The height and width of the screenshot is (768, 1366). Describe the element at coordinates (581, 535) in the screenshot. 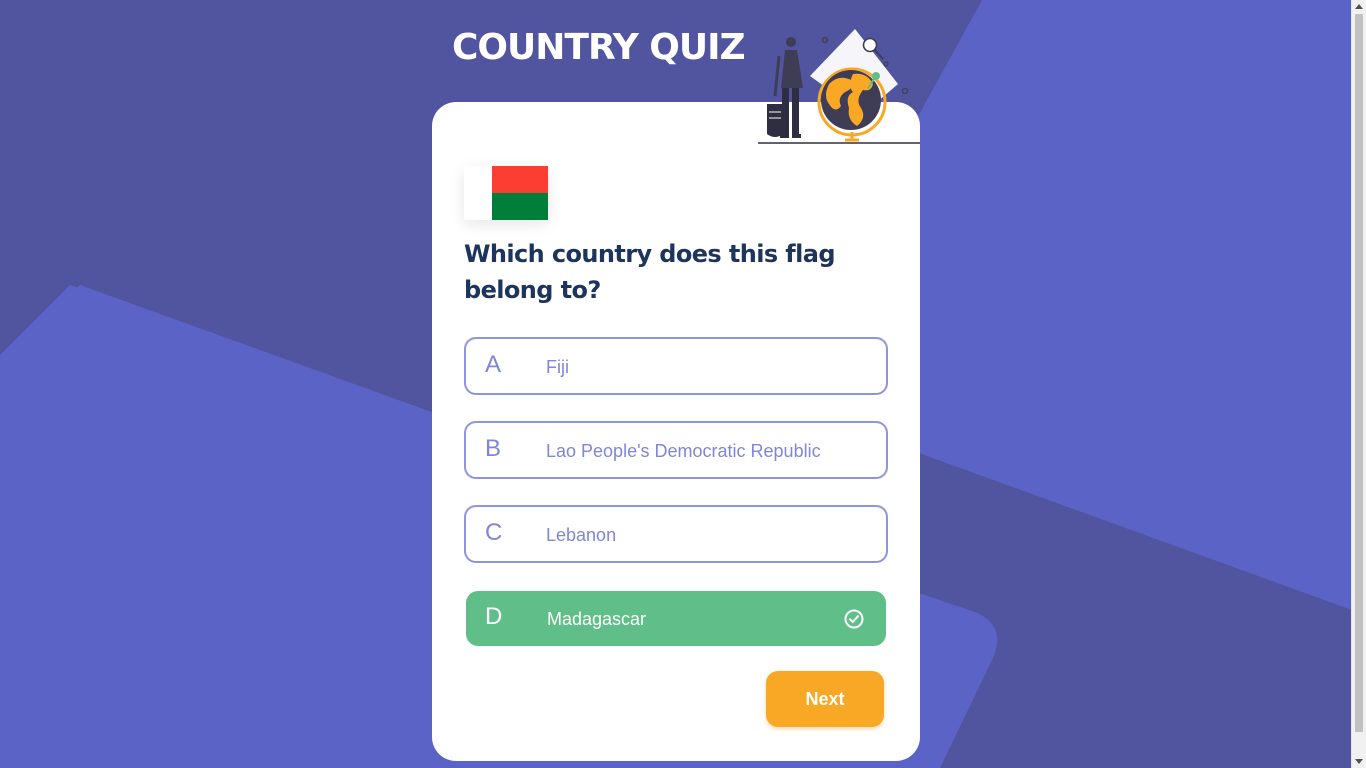

I see `option-label: Lebanon` at that location.